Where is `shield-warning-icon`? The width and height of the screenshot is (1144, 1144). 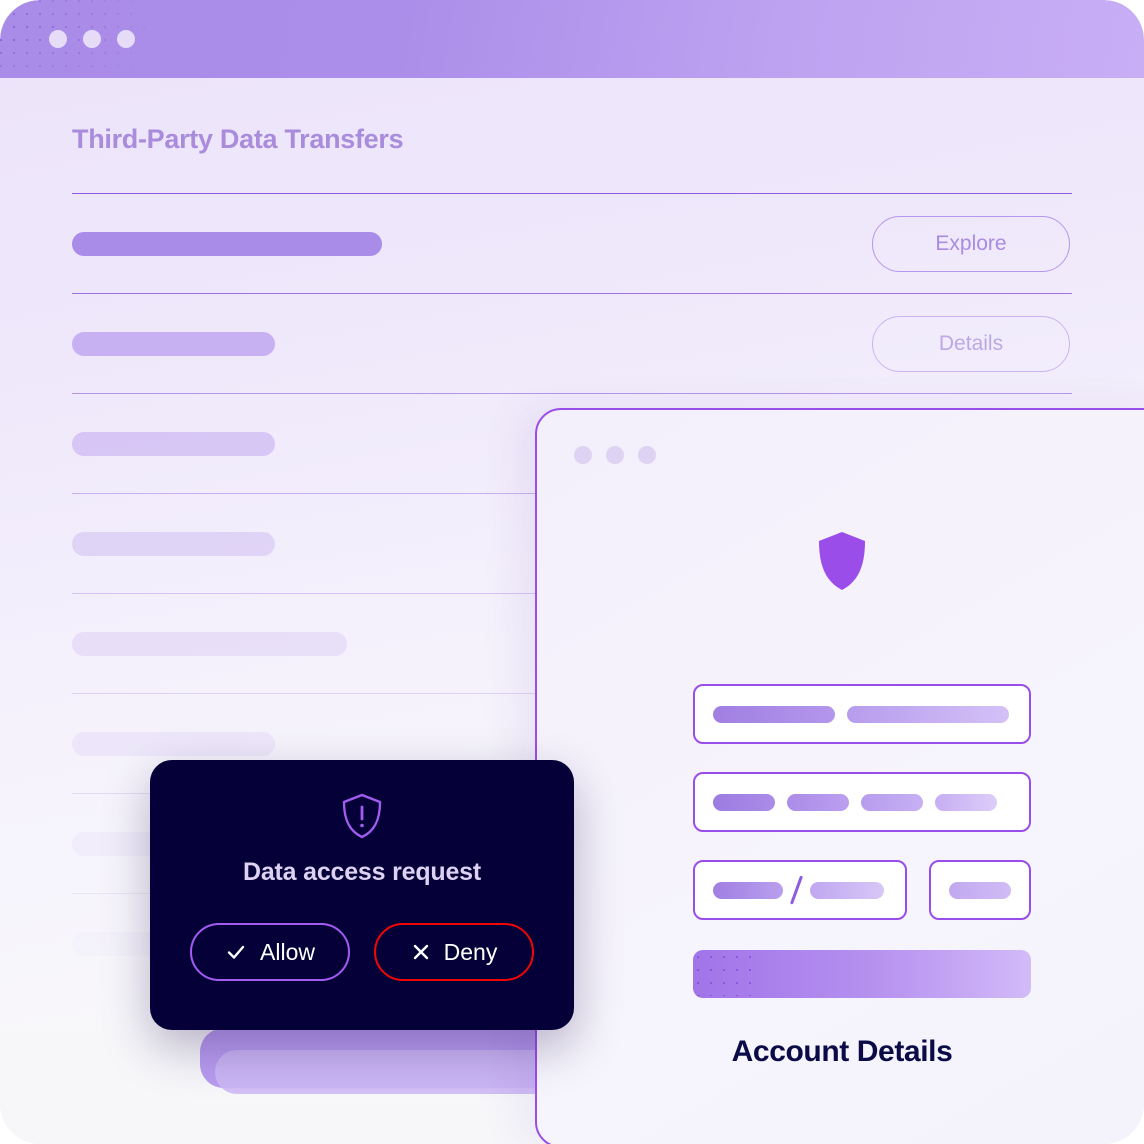
shield-warning-icon is located at coordinates (362, 816).